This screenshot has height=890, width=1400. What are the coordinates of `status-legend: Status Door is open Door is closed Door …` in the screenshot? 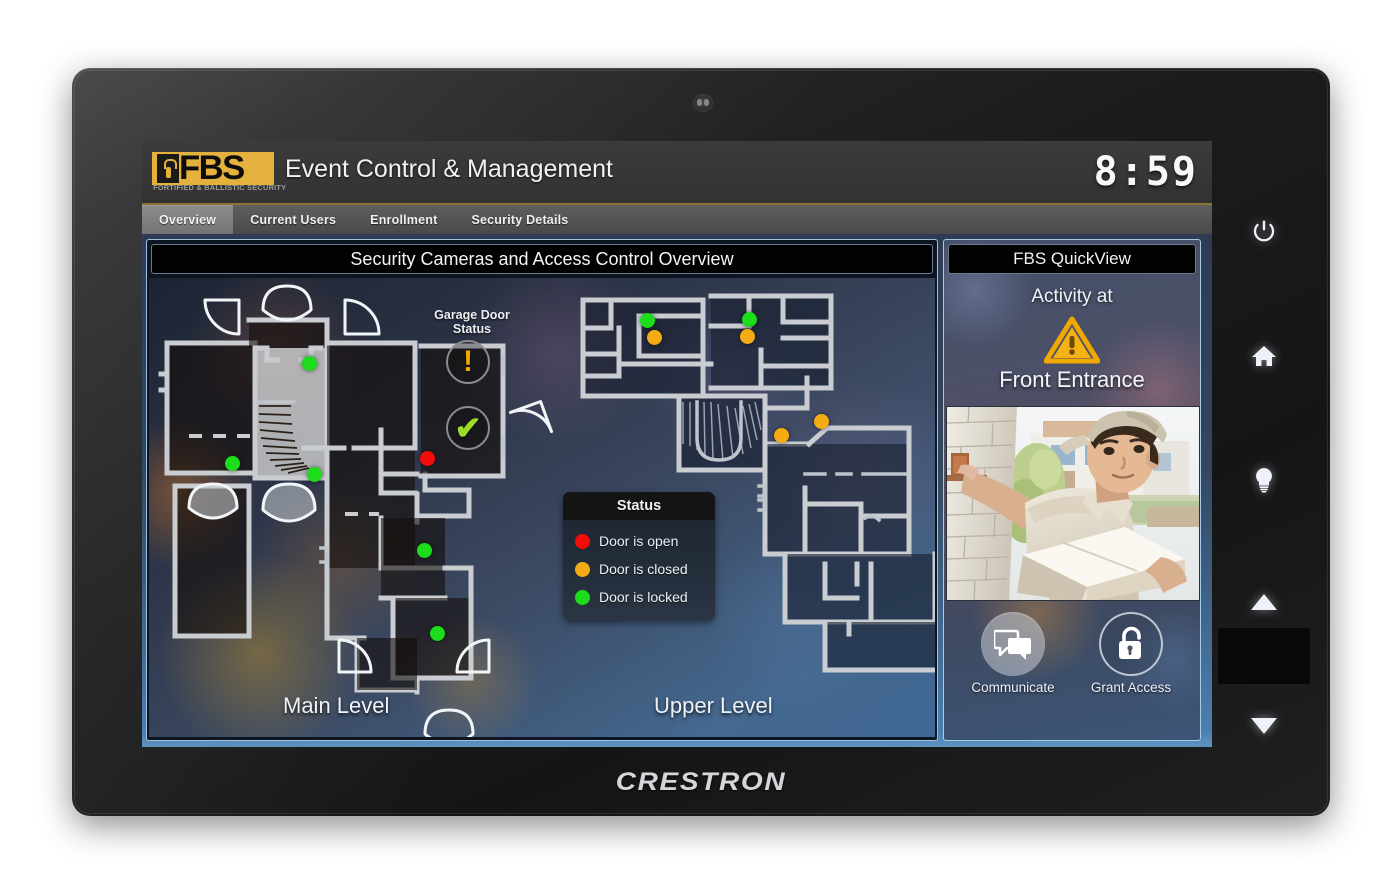 It's located at (639, 556).